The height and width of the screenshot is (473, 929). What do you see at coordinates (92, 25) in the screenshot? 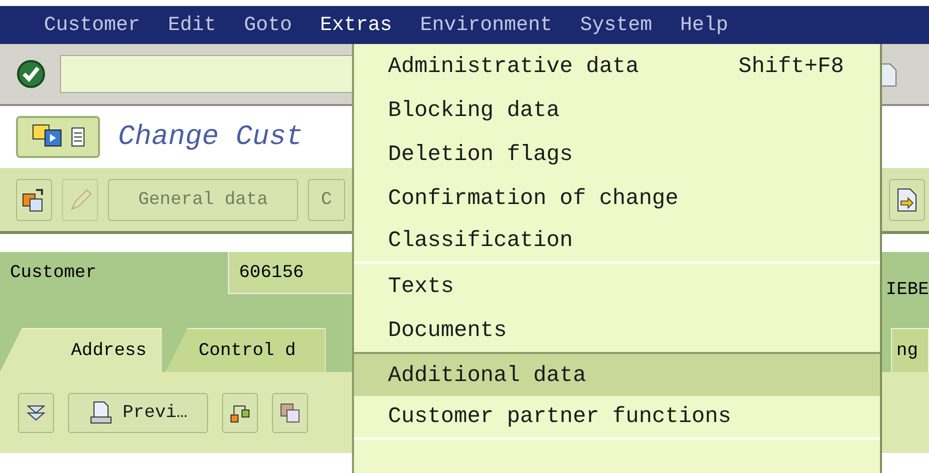
I see `menu-bar-item: Customer` at bounding box center [92, 25].